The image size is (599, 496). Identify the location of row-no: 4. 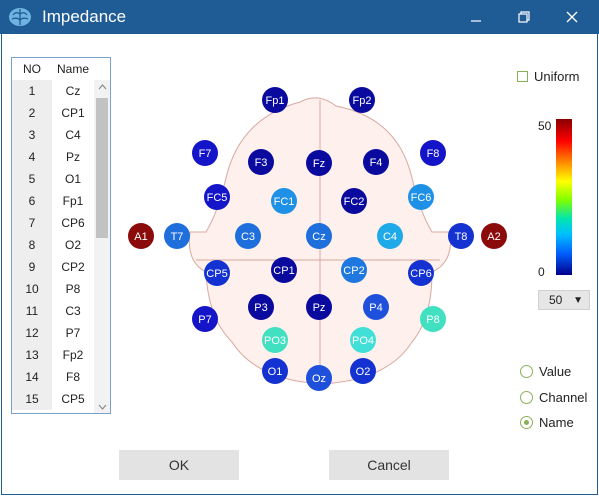
(32, 157).